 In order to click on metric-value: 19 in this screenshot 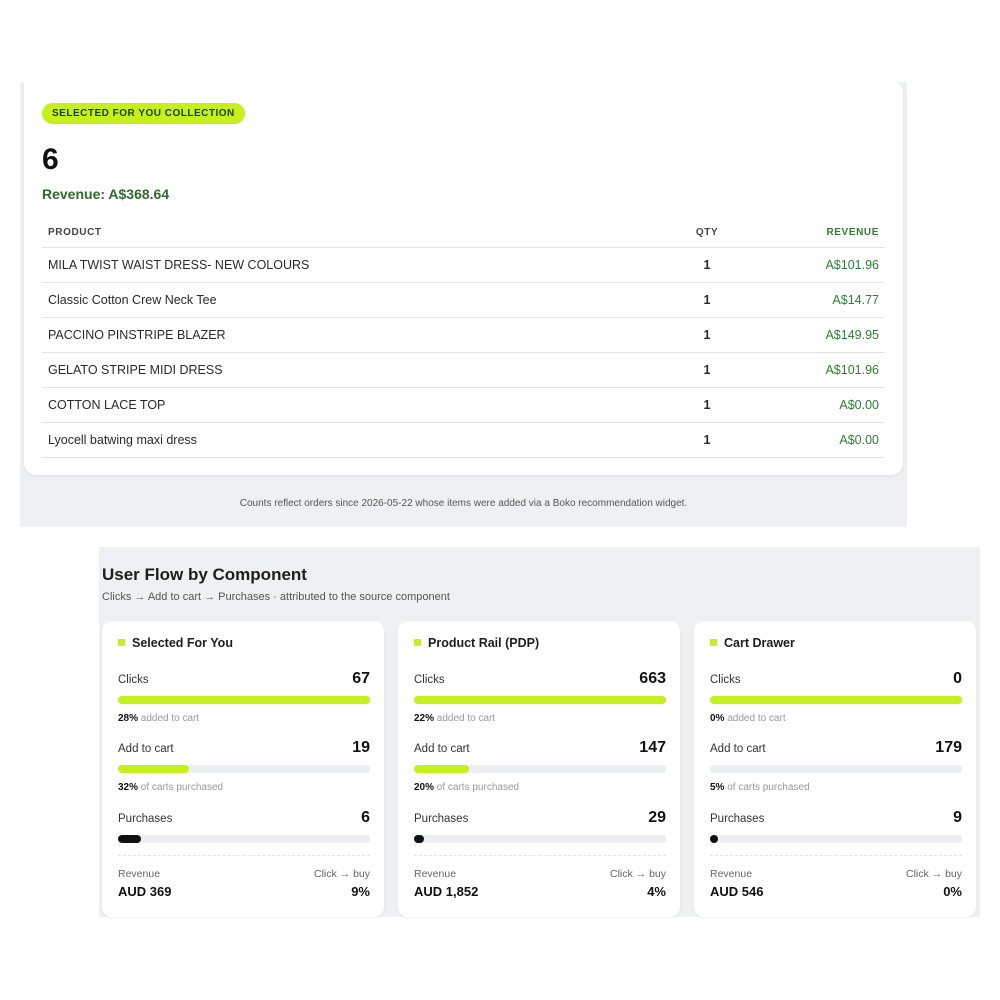, I will do `click(361, 747)`.